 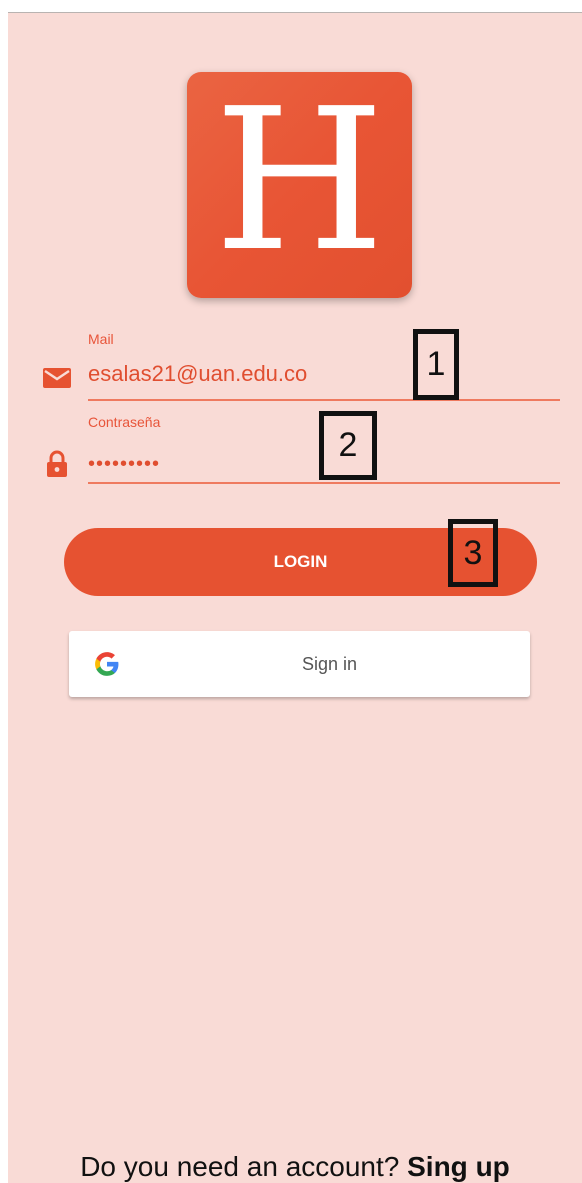 I want to click on signup-prompt: Do you need an account? Sing up, so click(x=295, y=1167).